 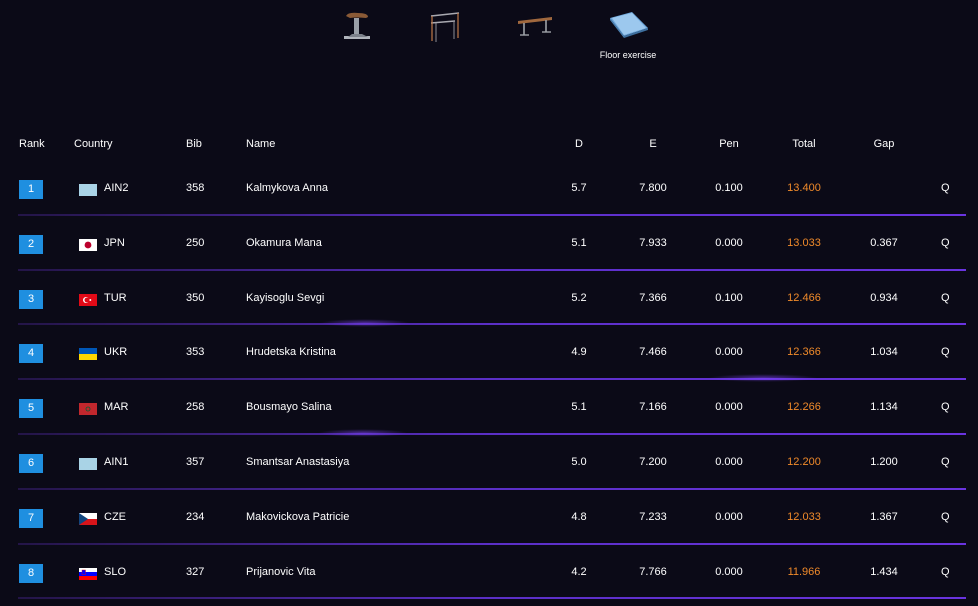 I want to click on gap-to-leader: 1.367, so click(x=884, y=516).